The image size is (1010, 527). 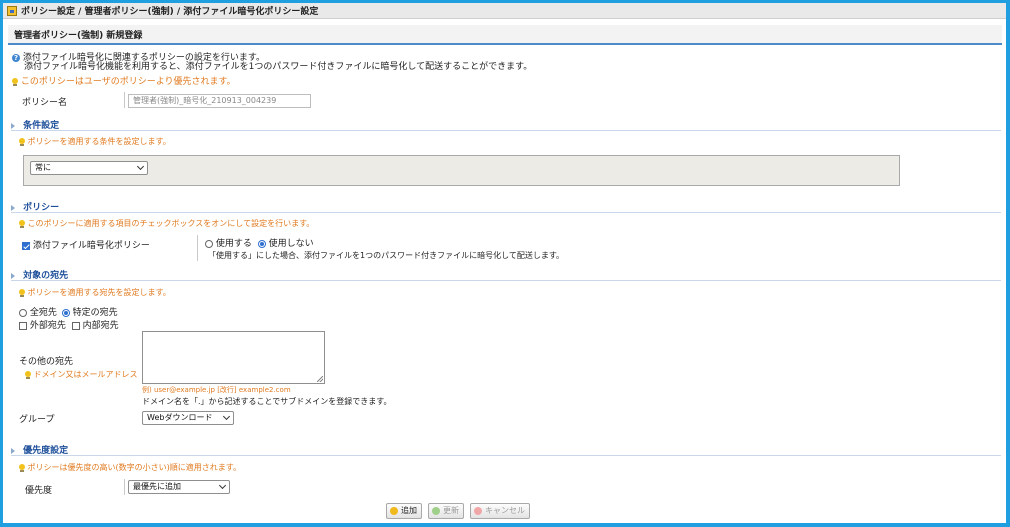 I want to click on condition-hint: ポリシーを適用する条件を設定します。, so click(x=95, y=141).